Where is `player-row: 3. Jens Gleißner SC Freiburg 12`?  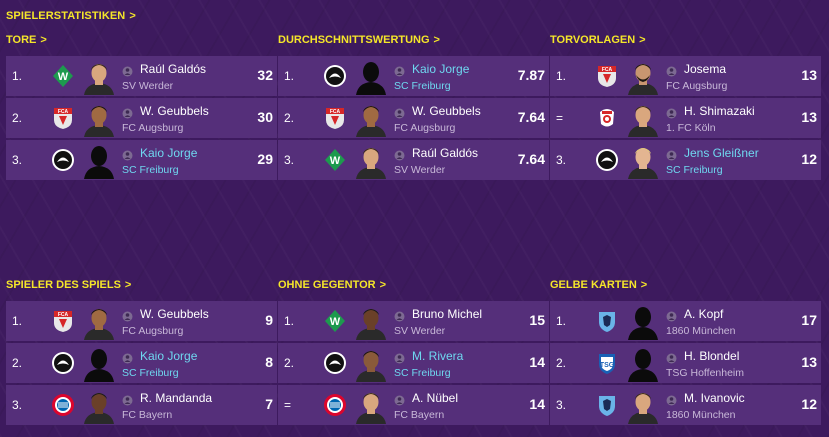 player-row: 3. Jens Gleißner SC Freiburg 12 is located at coordinates (685, 160).